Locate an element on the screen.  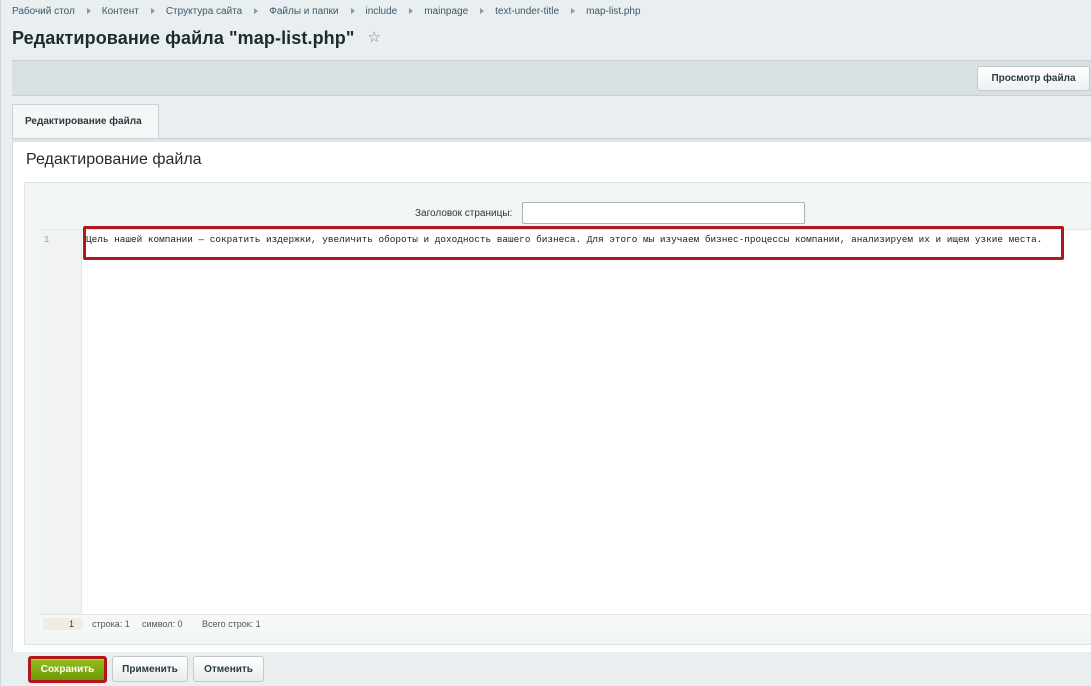
highlight-annotation is located at coordinates (573, 243).